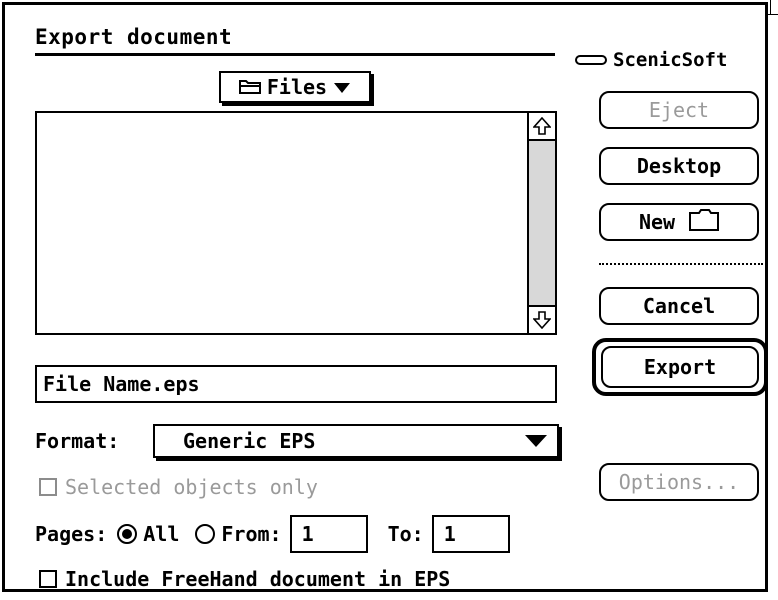  I want to click on include-freehand-label: Include FreeHand document in EPS, so click(258, 579).